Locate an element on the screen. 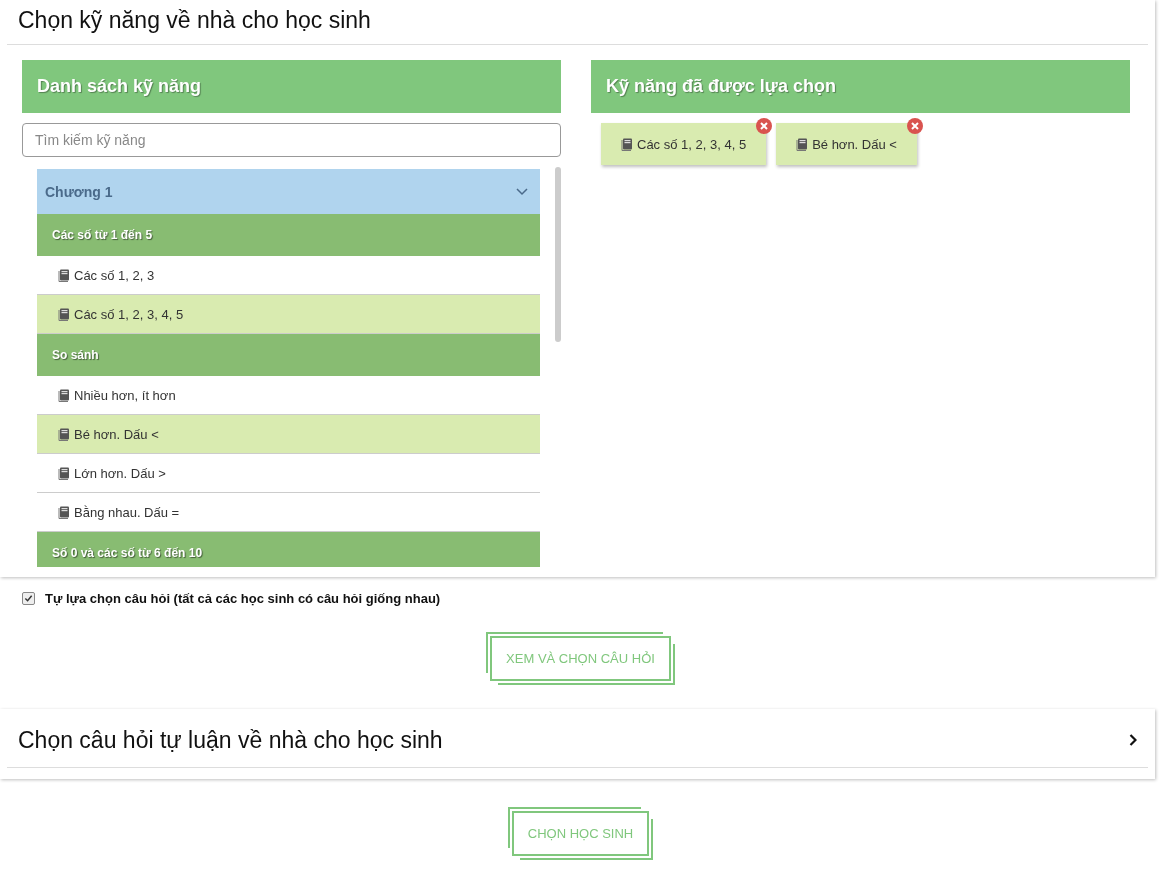  checkbox-label: Tự lựa chọn câu hỏi (tất cả các học sinh có câu hỏi giống nhau) is located at coordinates (243, 598).